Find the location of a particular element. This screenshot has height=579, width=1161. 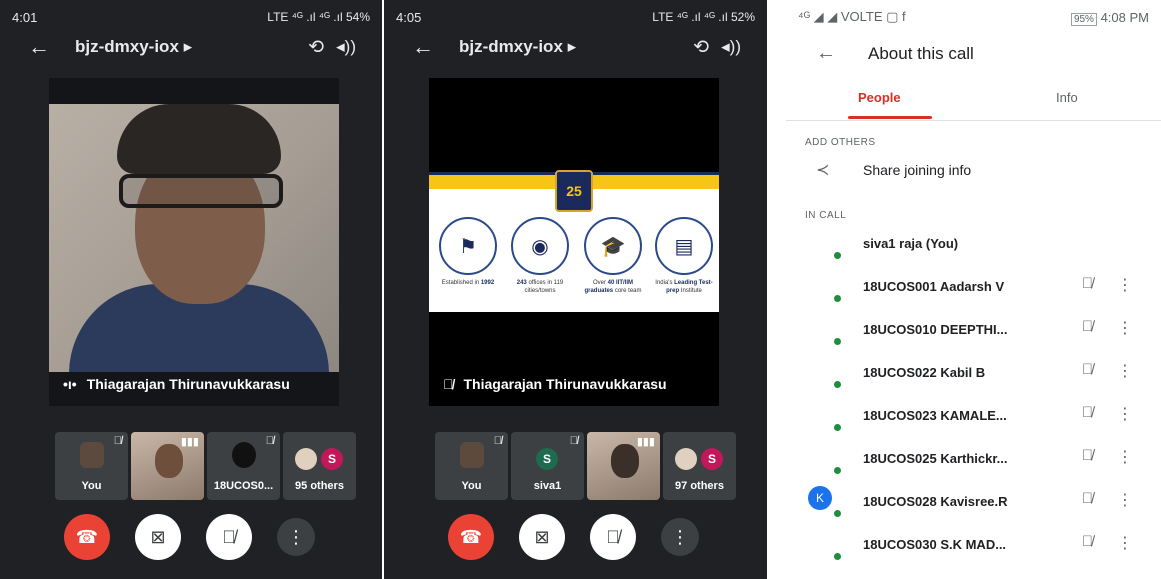

avatar: K is located at coordinates (820, 498).